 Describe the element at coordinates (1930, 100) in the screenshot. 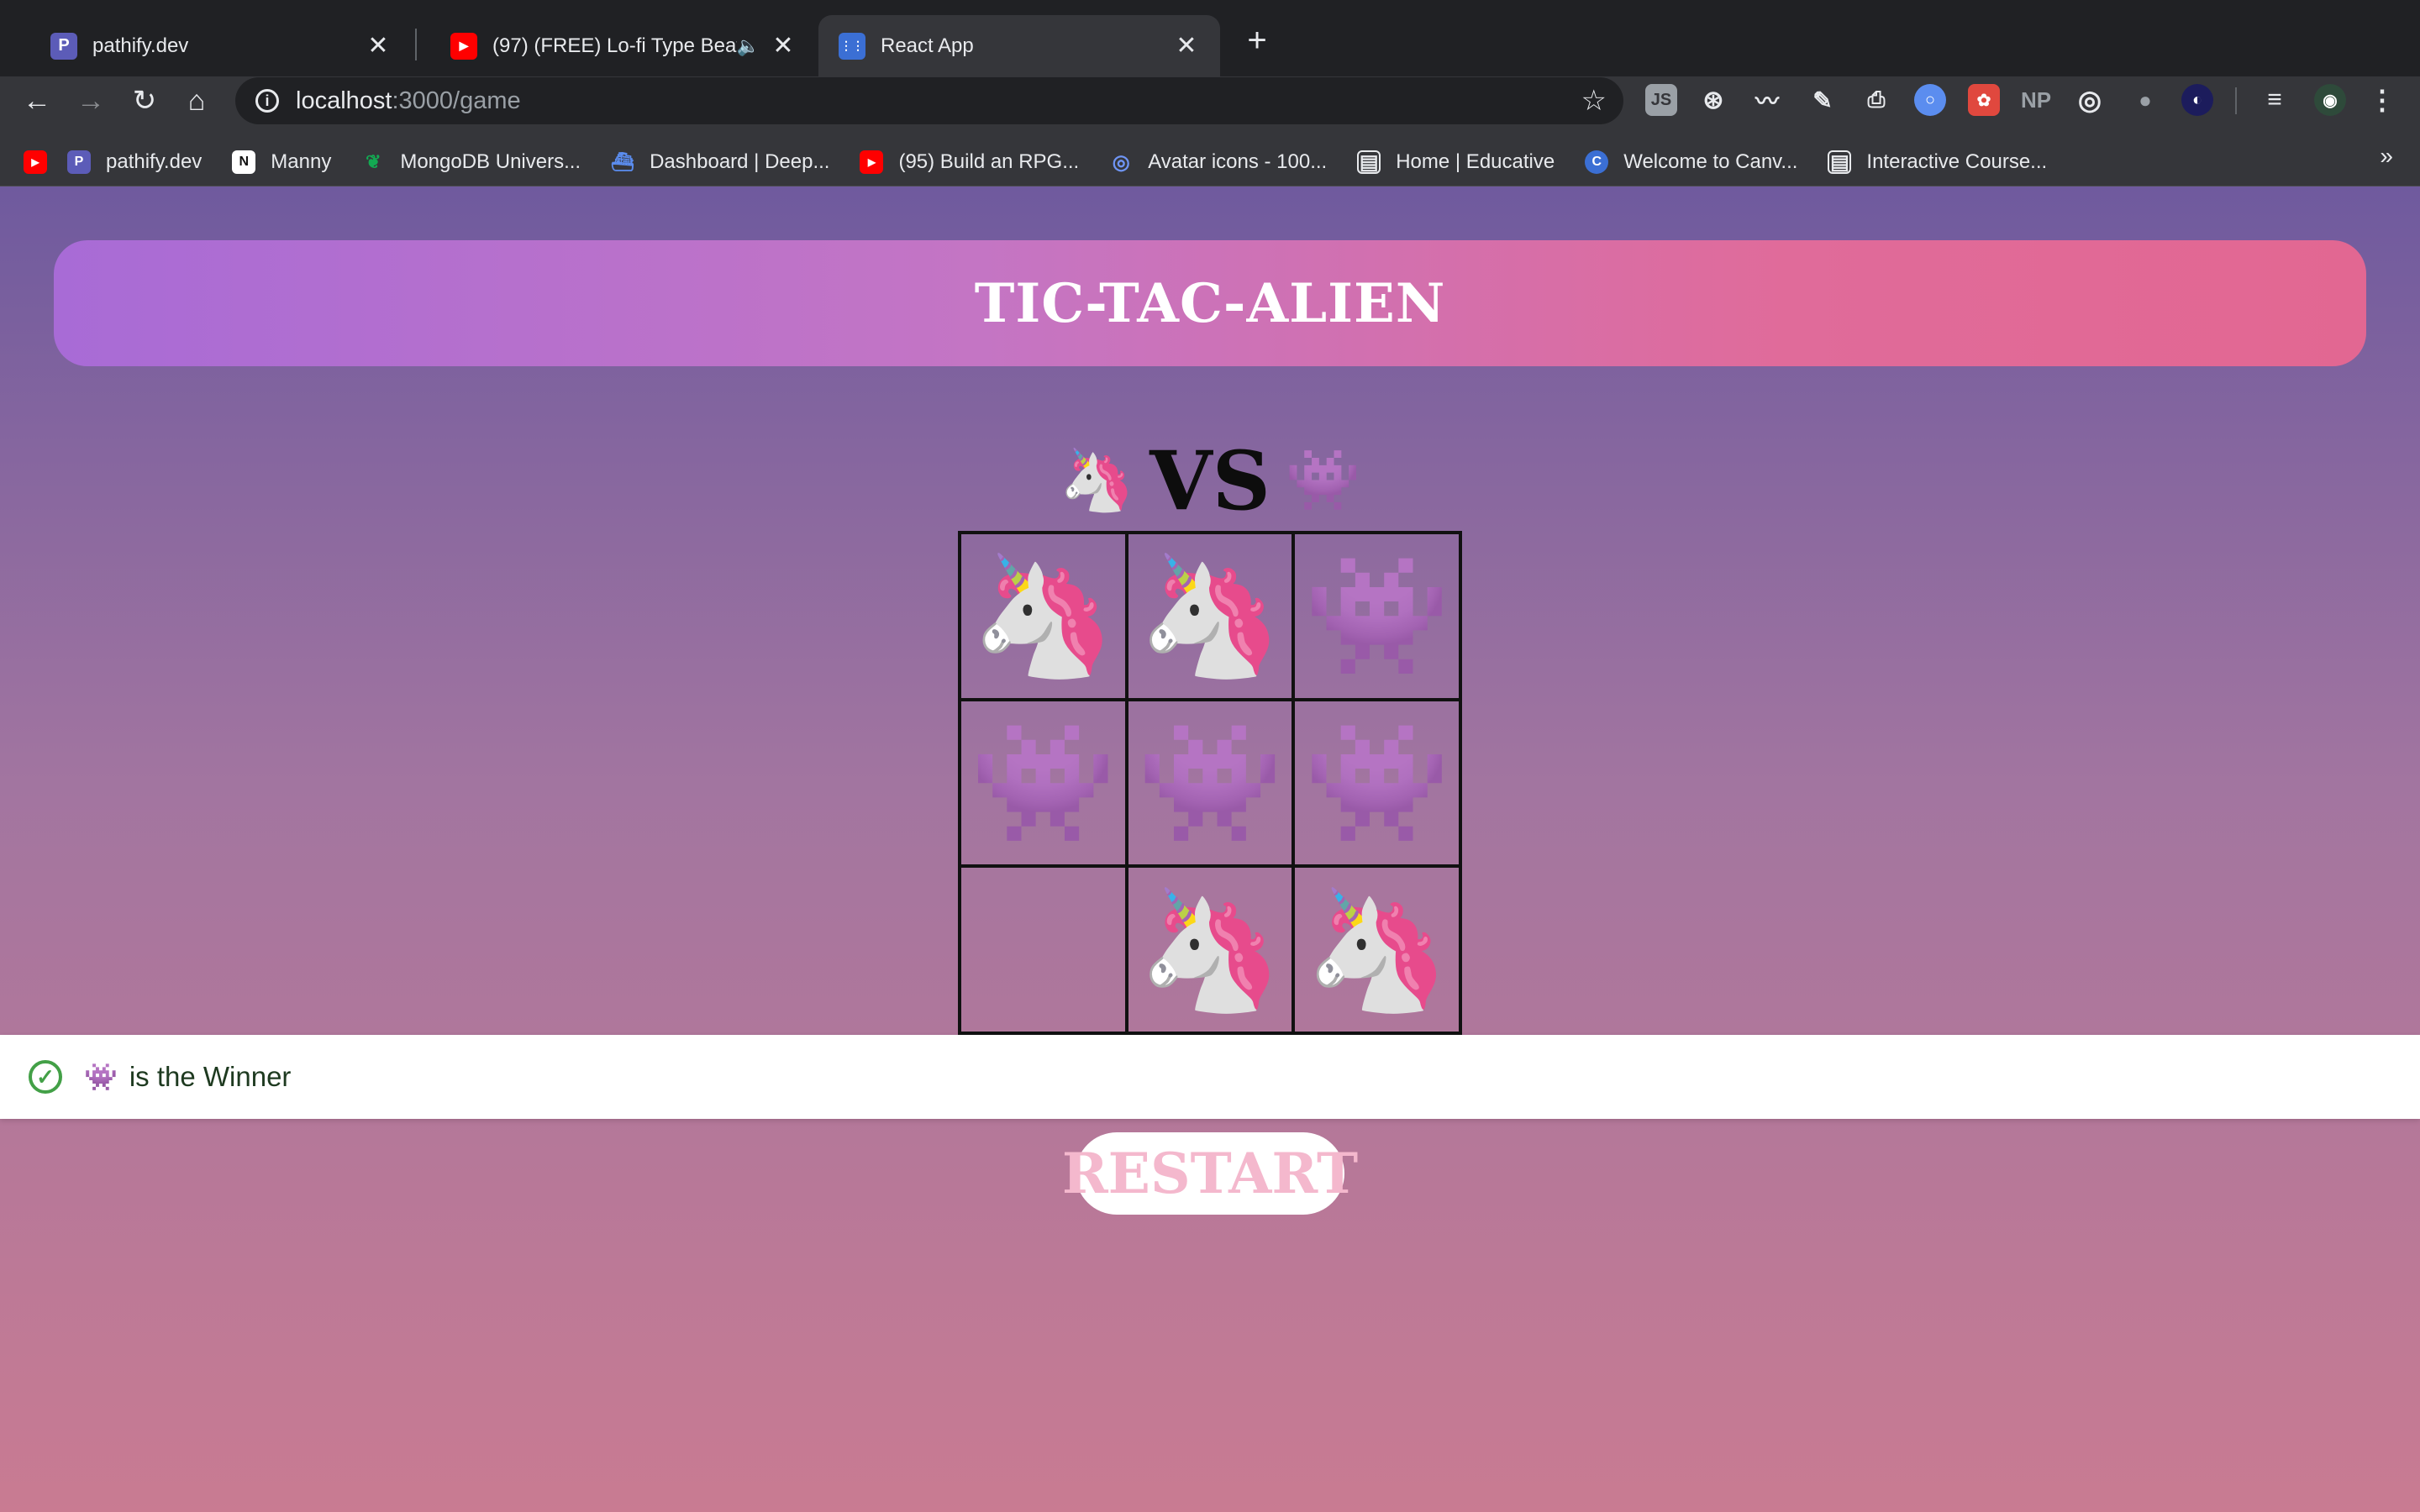

I see `extension-circle-icon: ○` at that location.